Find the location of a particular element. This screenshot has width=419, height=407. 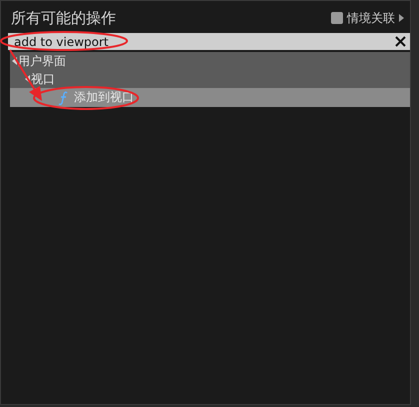

panel-title: 所有可能的操作 is located at coordinates (63, 18).